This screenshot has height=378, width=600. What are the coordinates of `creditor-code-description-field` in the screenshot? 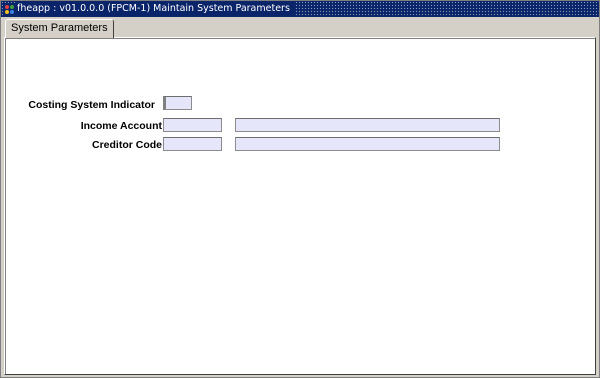 It's located at (367, 144).